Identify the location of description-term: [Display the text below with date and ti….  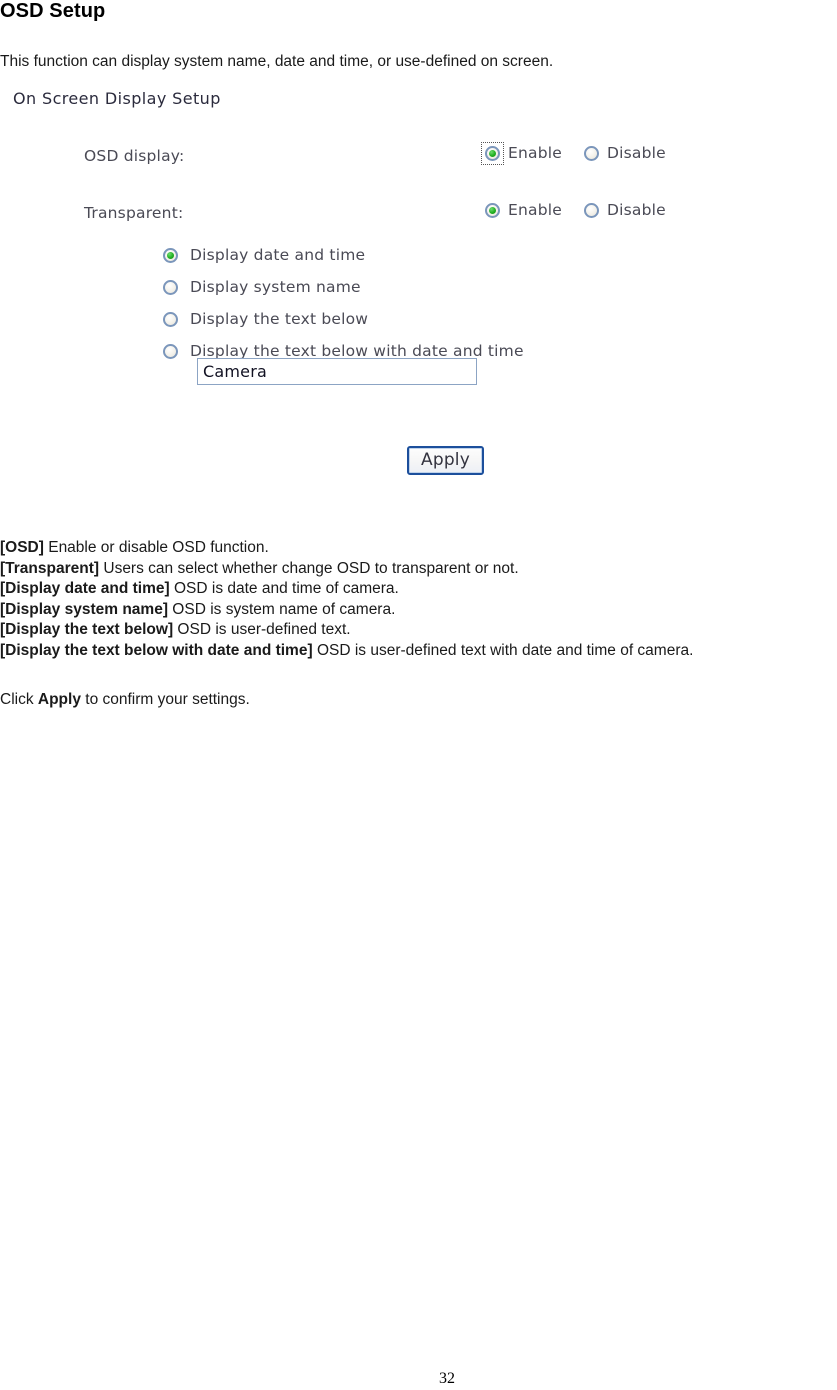
(156, 650).